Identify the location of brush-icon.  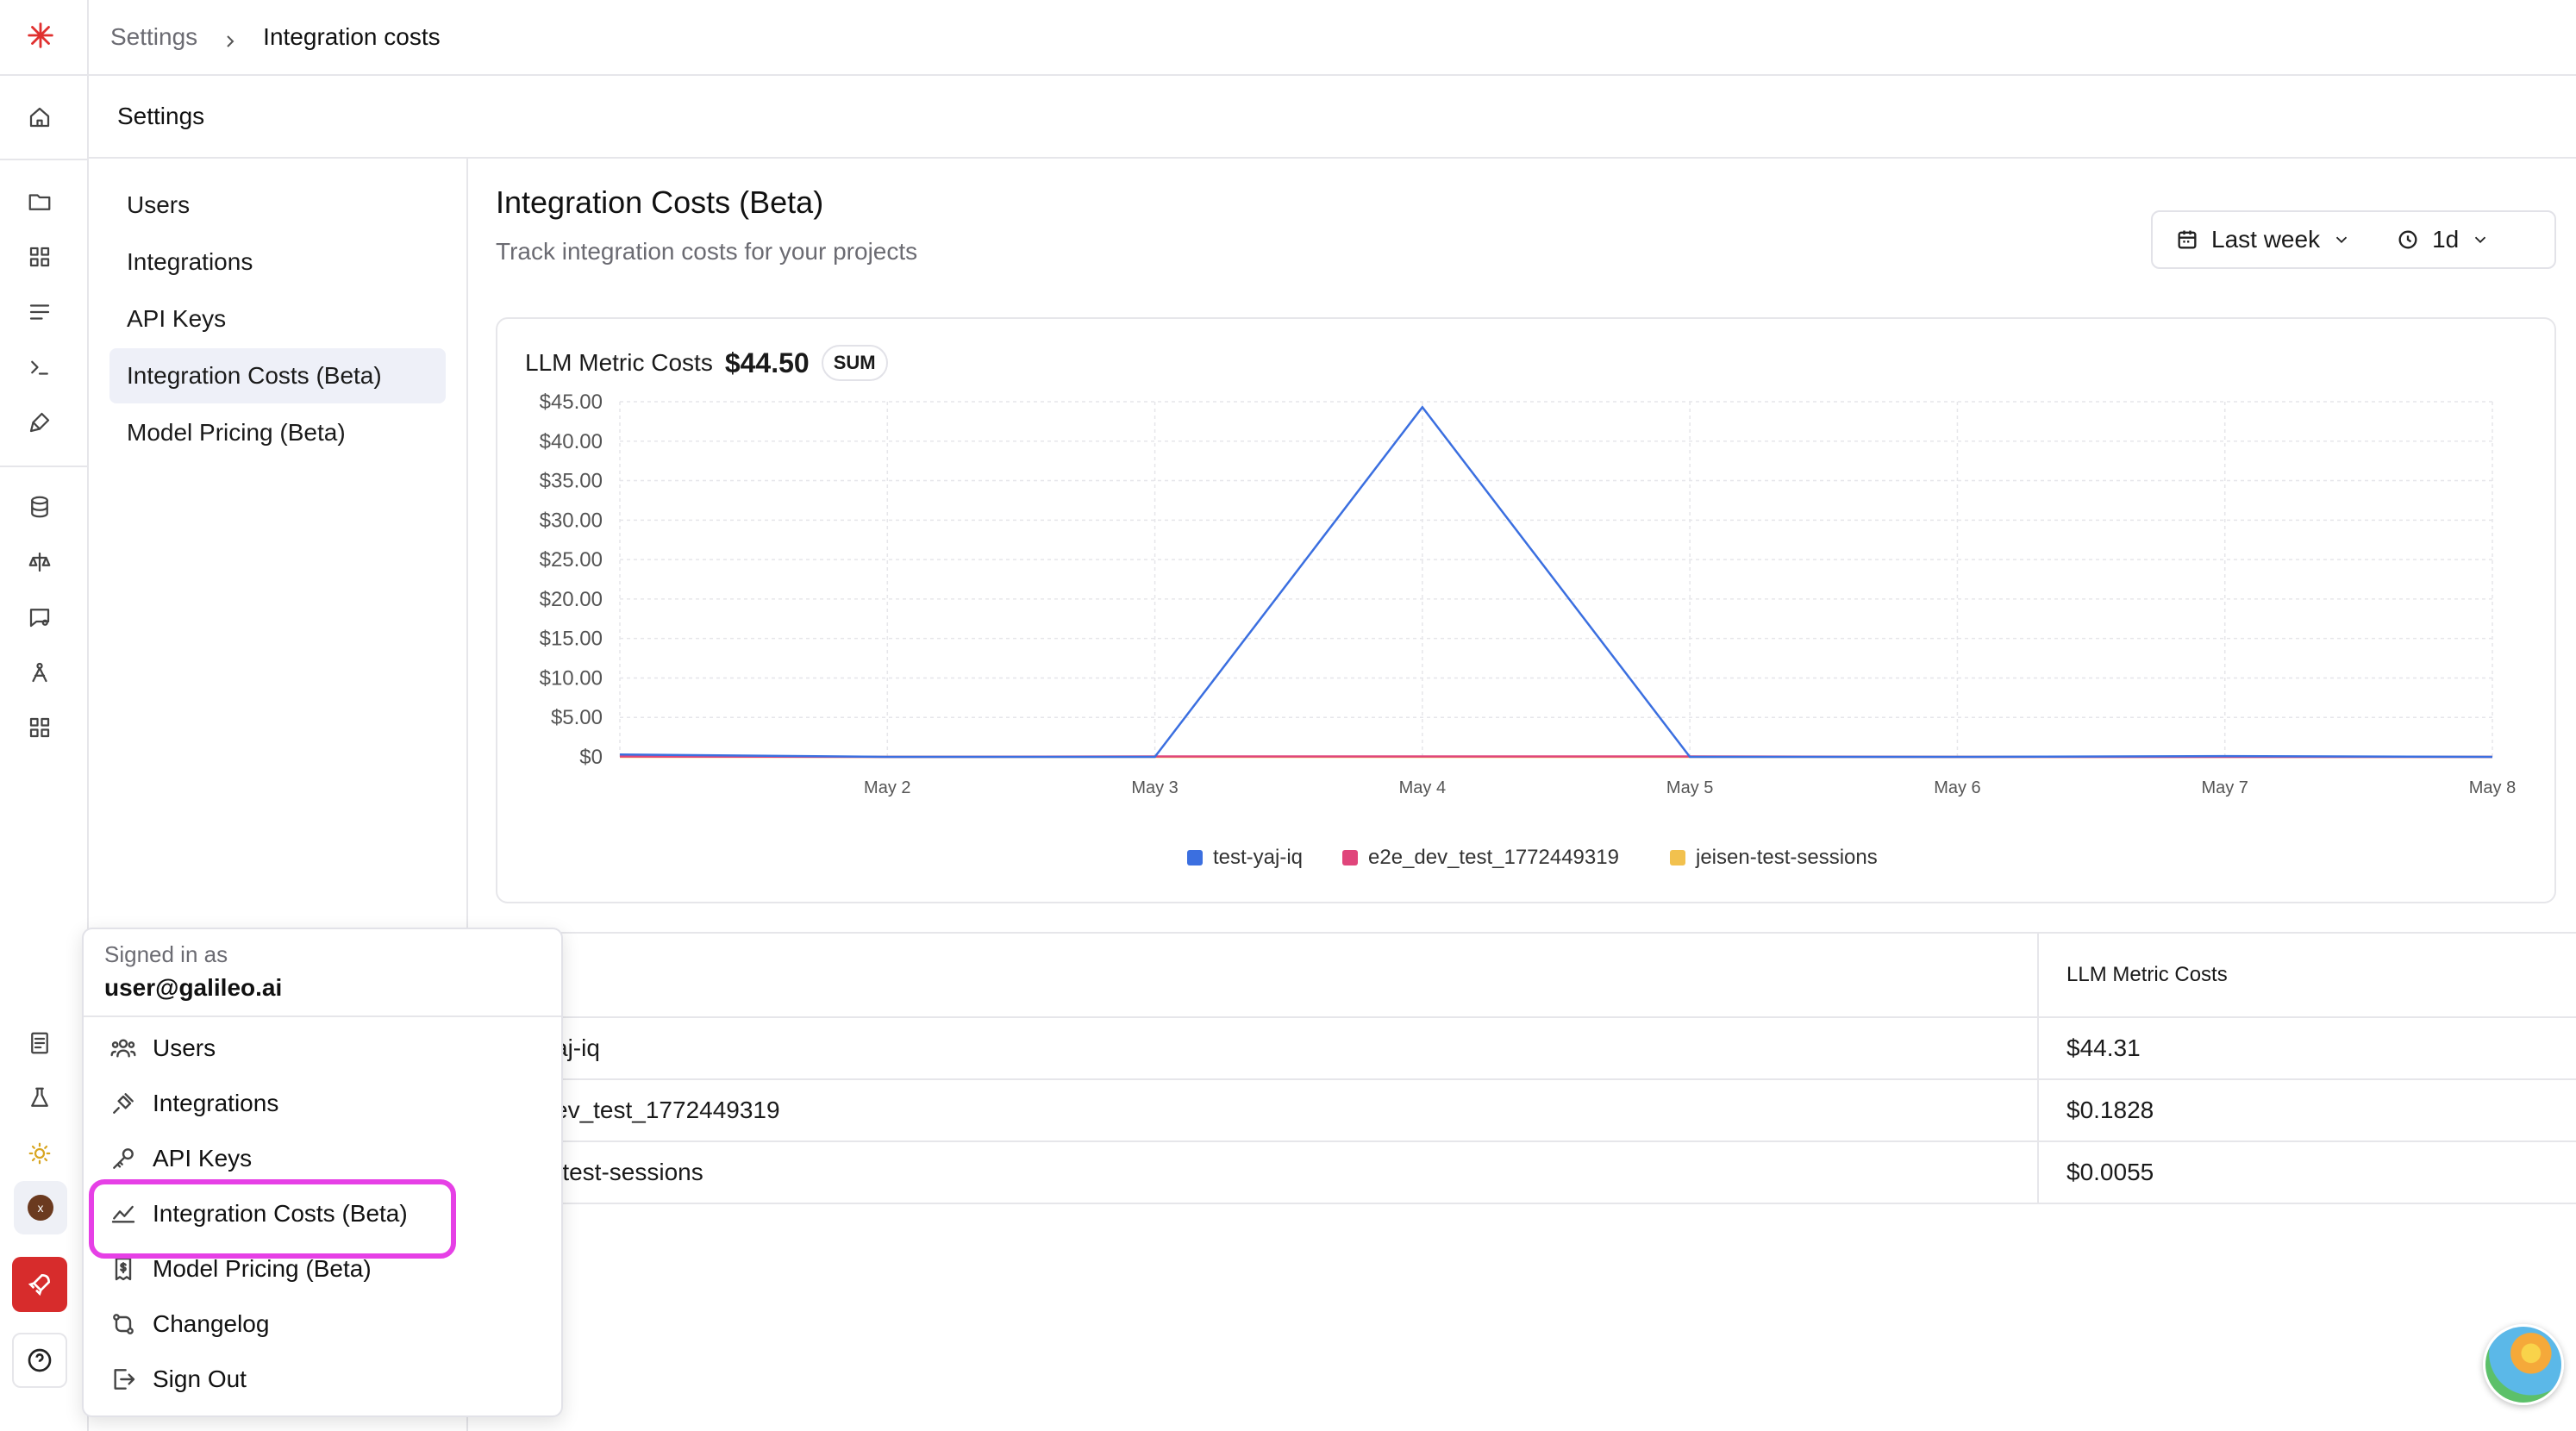
(39, 422).